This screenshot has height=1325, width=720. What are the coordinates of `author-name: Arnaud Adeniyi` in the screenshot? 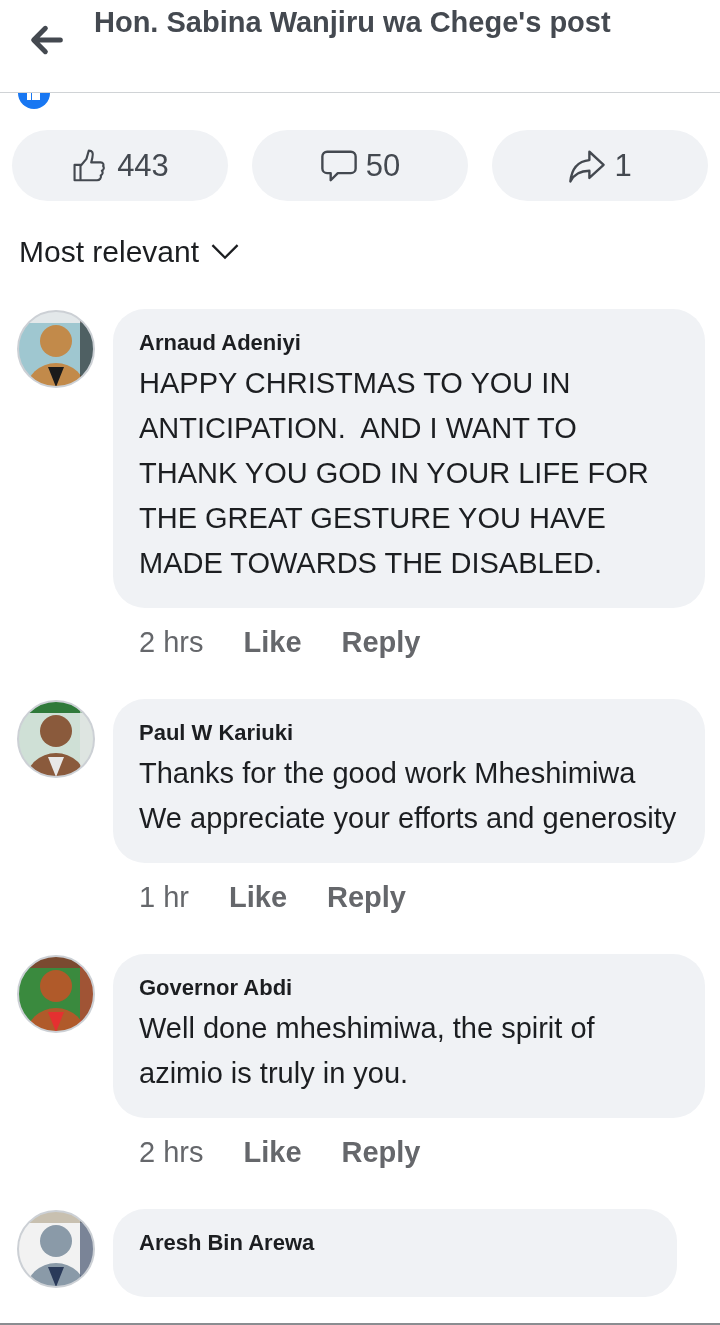 It's located at (409, 343).